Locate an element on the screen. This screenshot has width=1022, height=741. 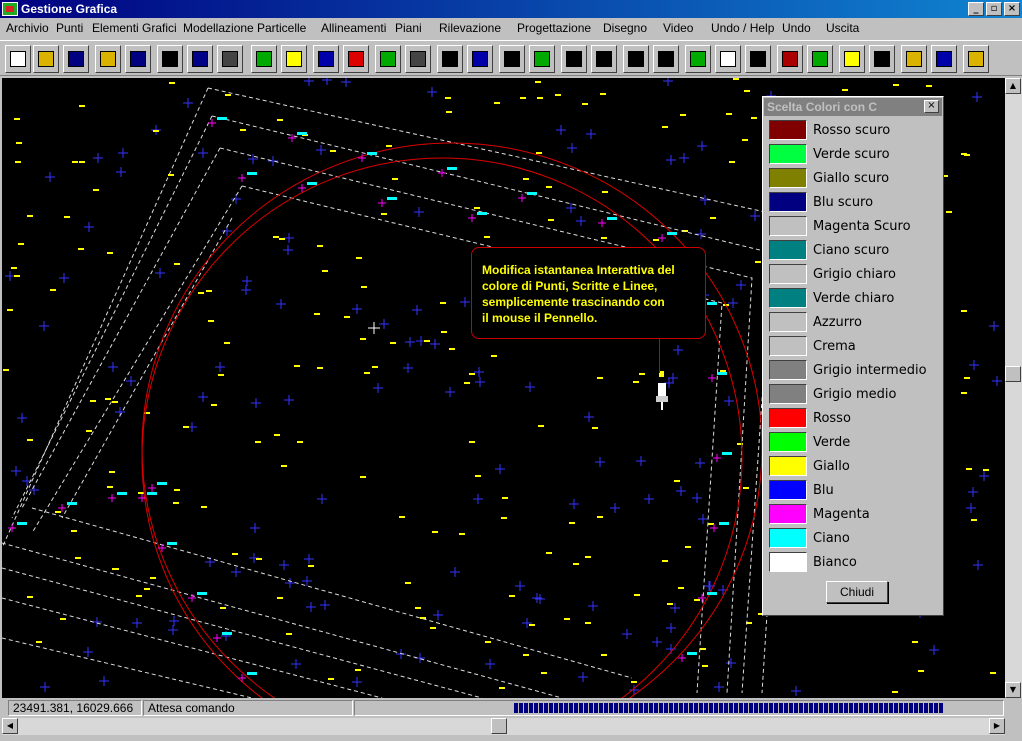
zoom-button is located at coordinates (574, 59).